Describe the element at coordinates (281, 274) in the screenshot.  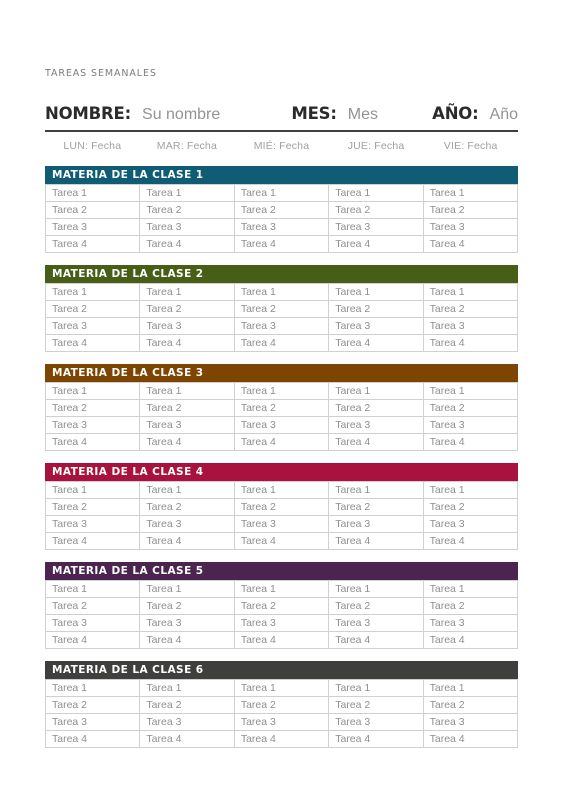
I see `class-section-header: MATERIA DE LA CLASE 2` at that location.